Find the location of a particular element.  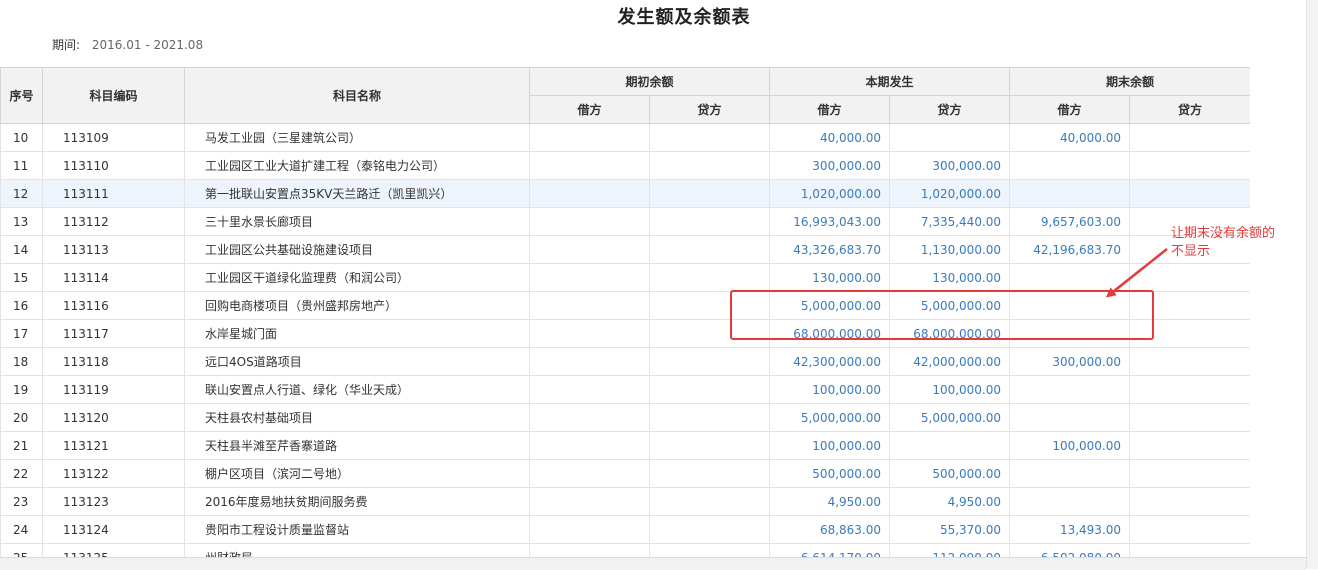

row-seq: 12 is located at coordinates (21, 193).